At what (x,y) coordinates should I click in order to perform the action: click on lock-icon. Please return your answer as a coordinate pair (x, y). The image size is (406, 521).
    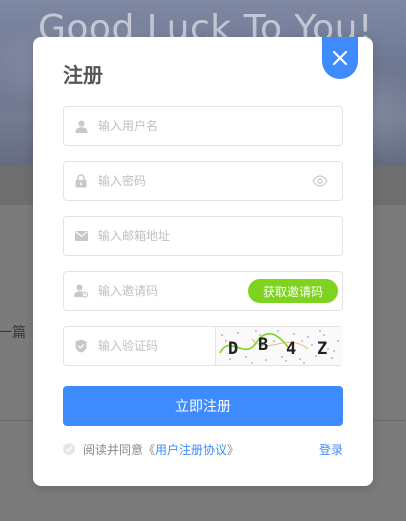
    Looking at the image, I should click on (81, 181).